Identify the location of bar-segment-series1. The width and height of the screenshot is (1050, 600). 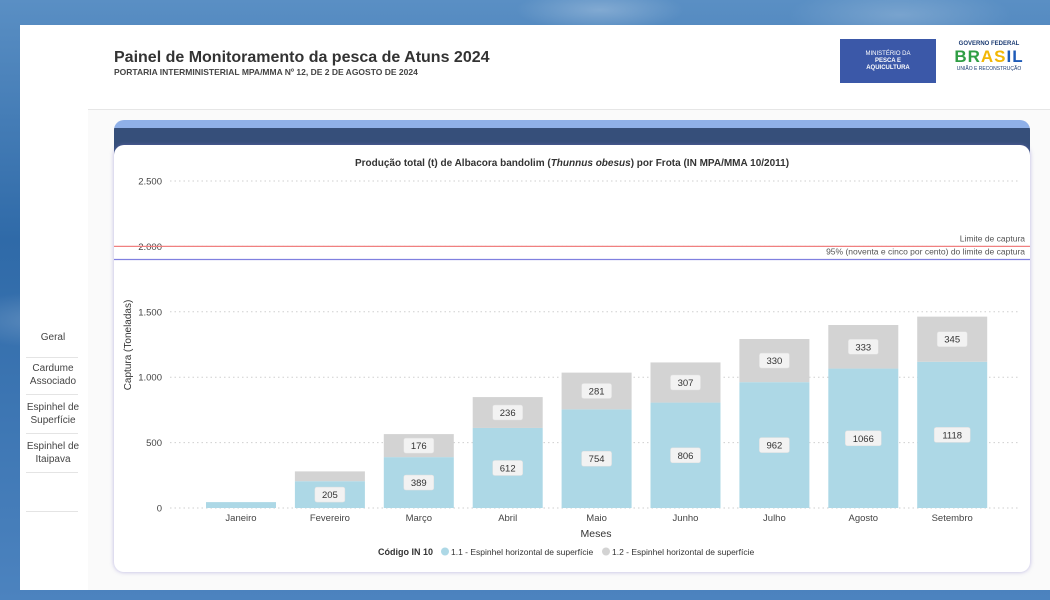
(241, 505).